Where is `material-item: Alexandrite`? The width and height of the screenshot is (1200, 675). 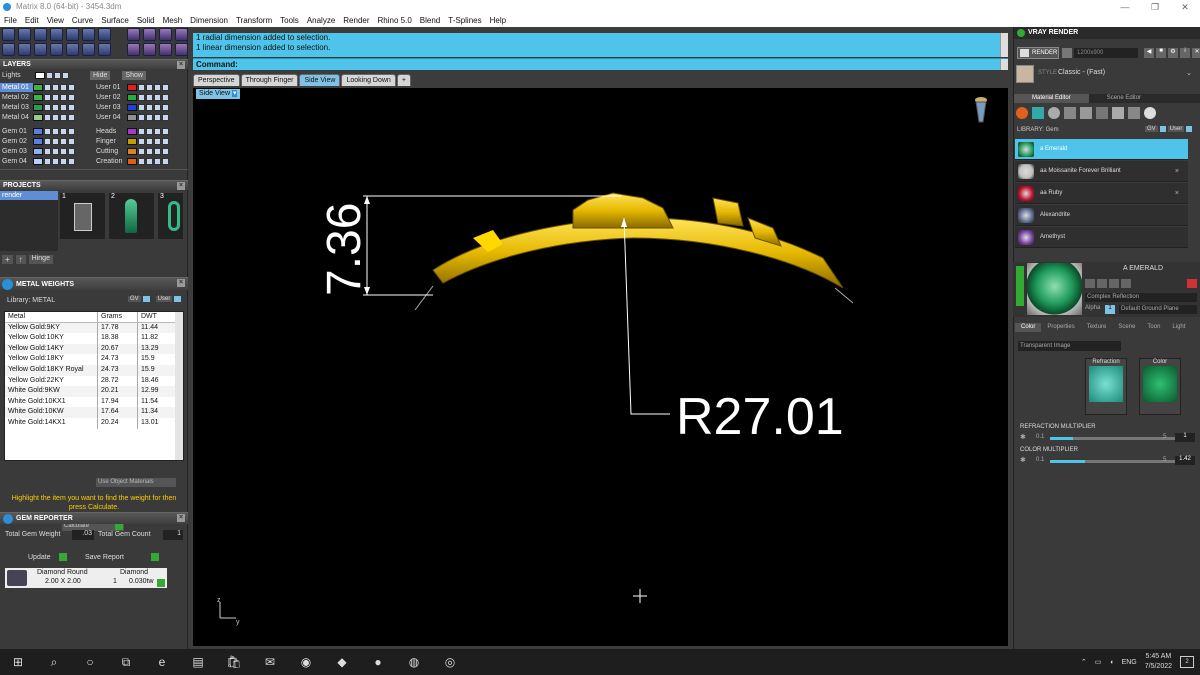 material-item: Alexandrite is located at coordinates (1101, 215).